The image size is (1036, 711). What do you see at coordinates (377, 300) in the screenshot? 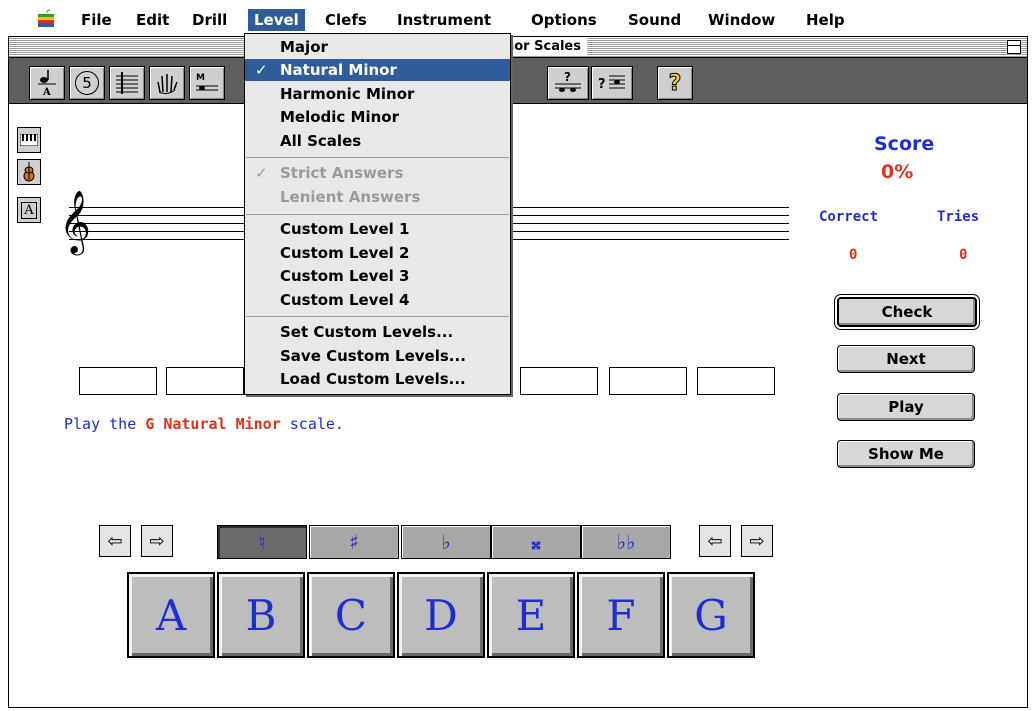
I see `menu-item-custom-level-4: Custom Level 4` at bounding box center [377, 300].